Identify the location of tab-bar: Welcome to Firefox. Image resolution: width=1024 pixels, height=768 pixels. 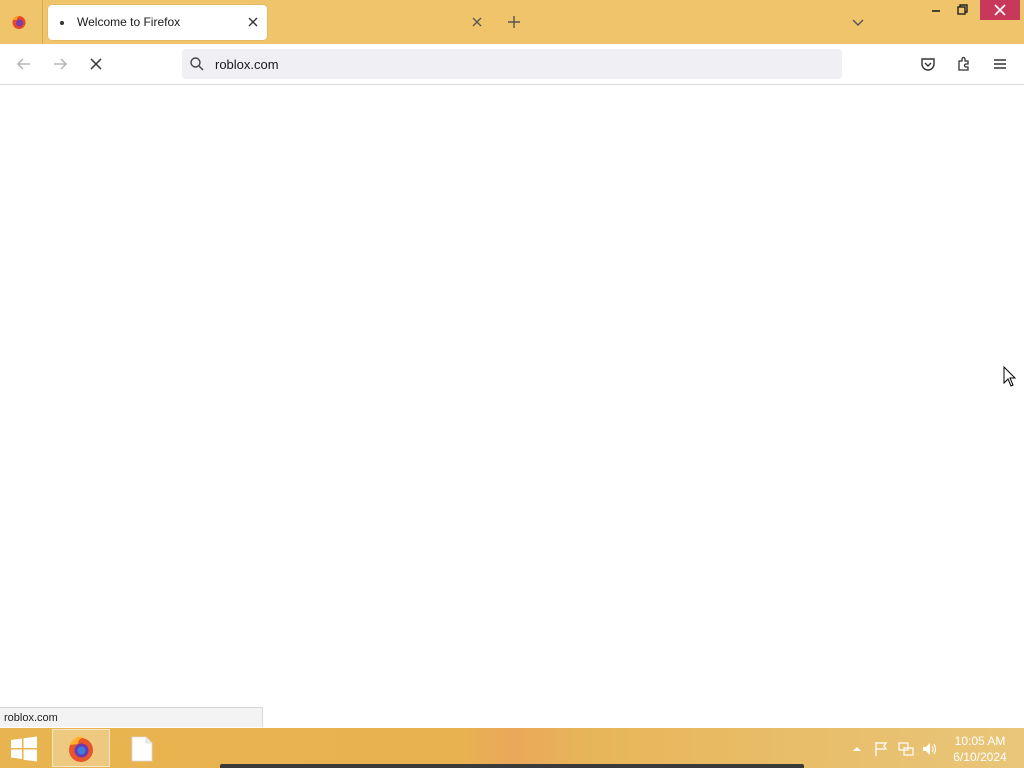
(512, 22).